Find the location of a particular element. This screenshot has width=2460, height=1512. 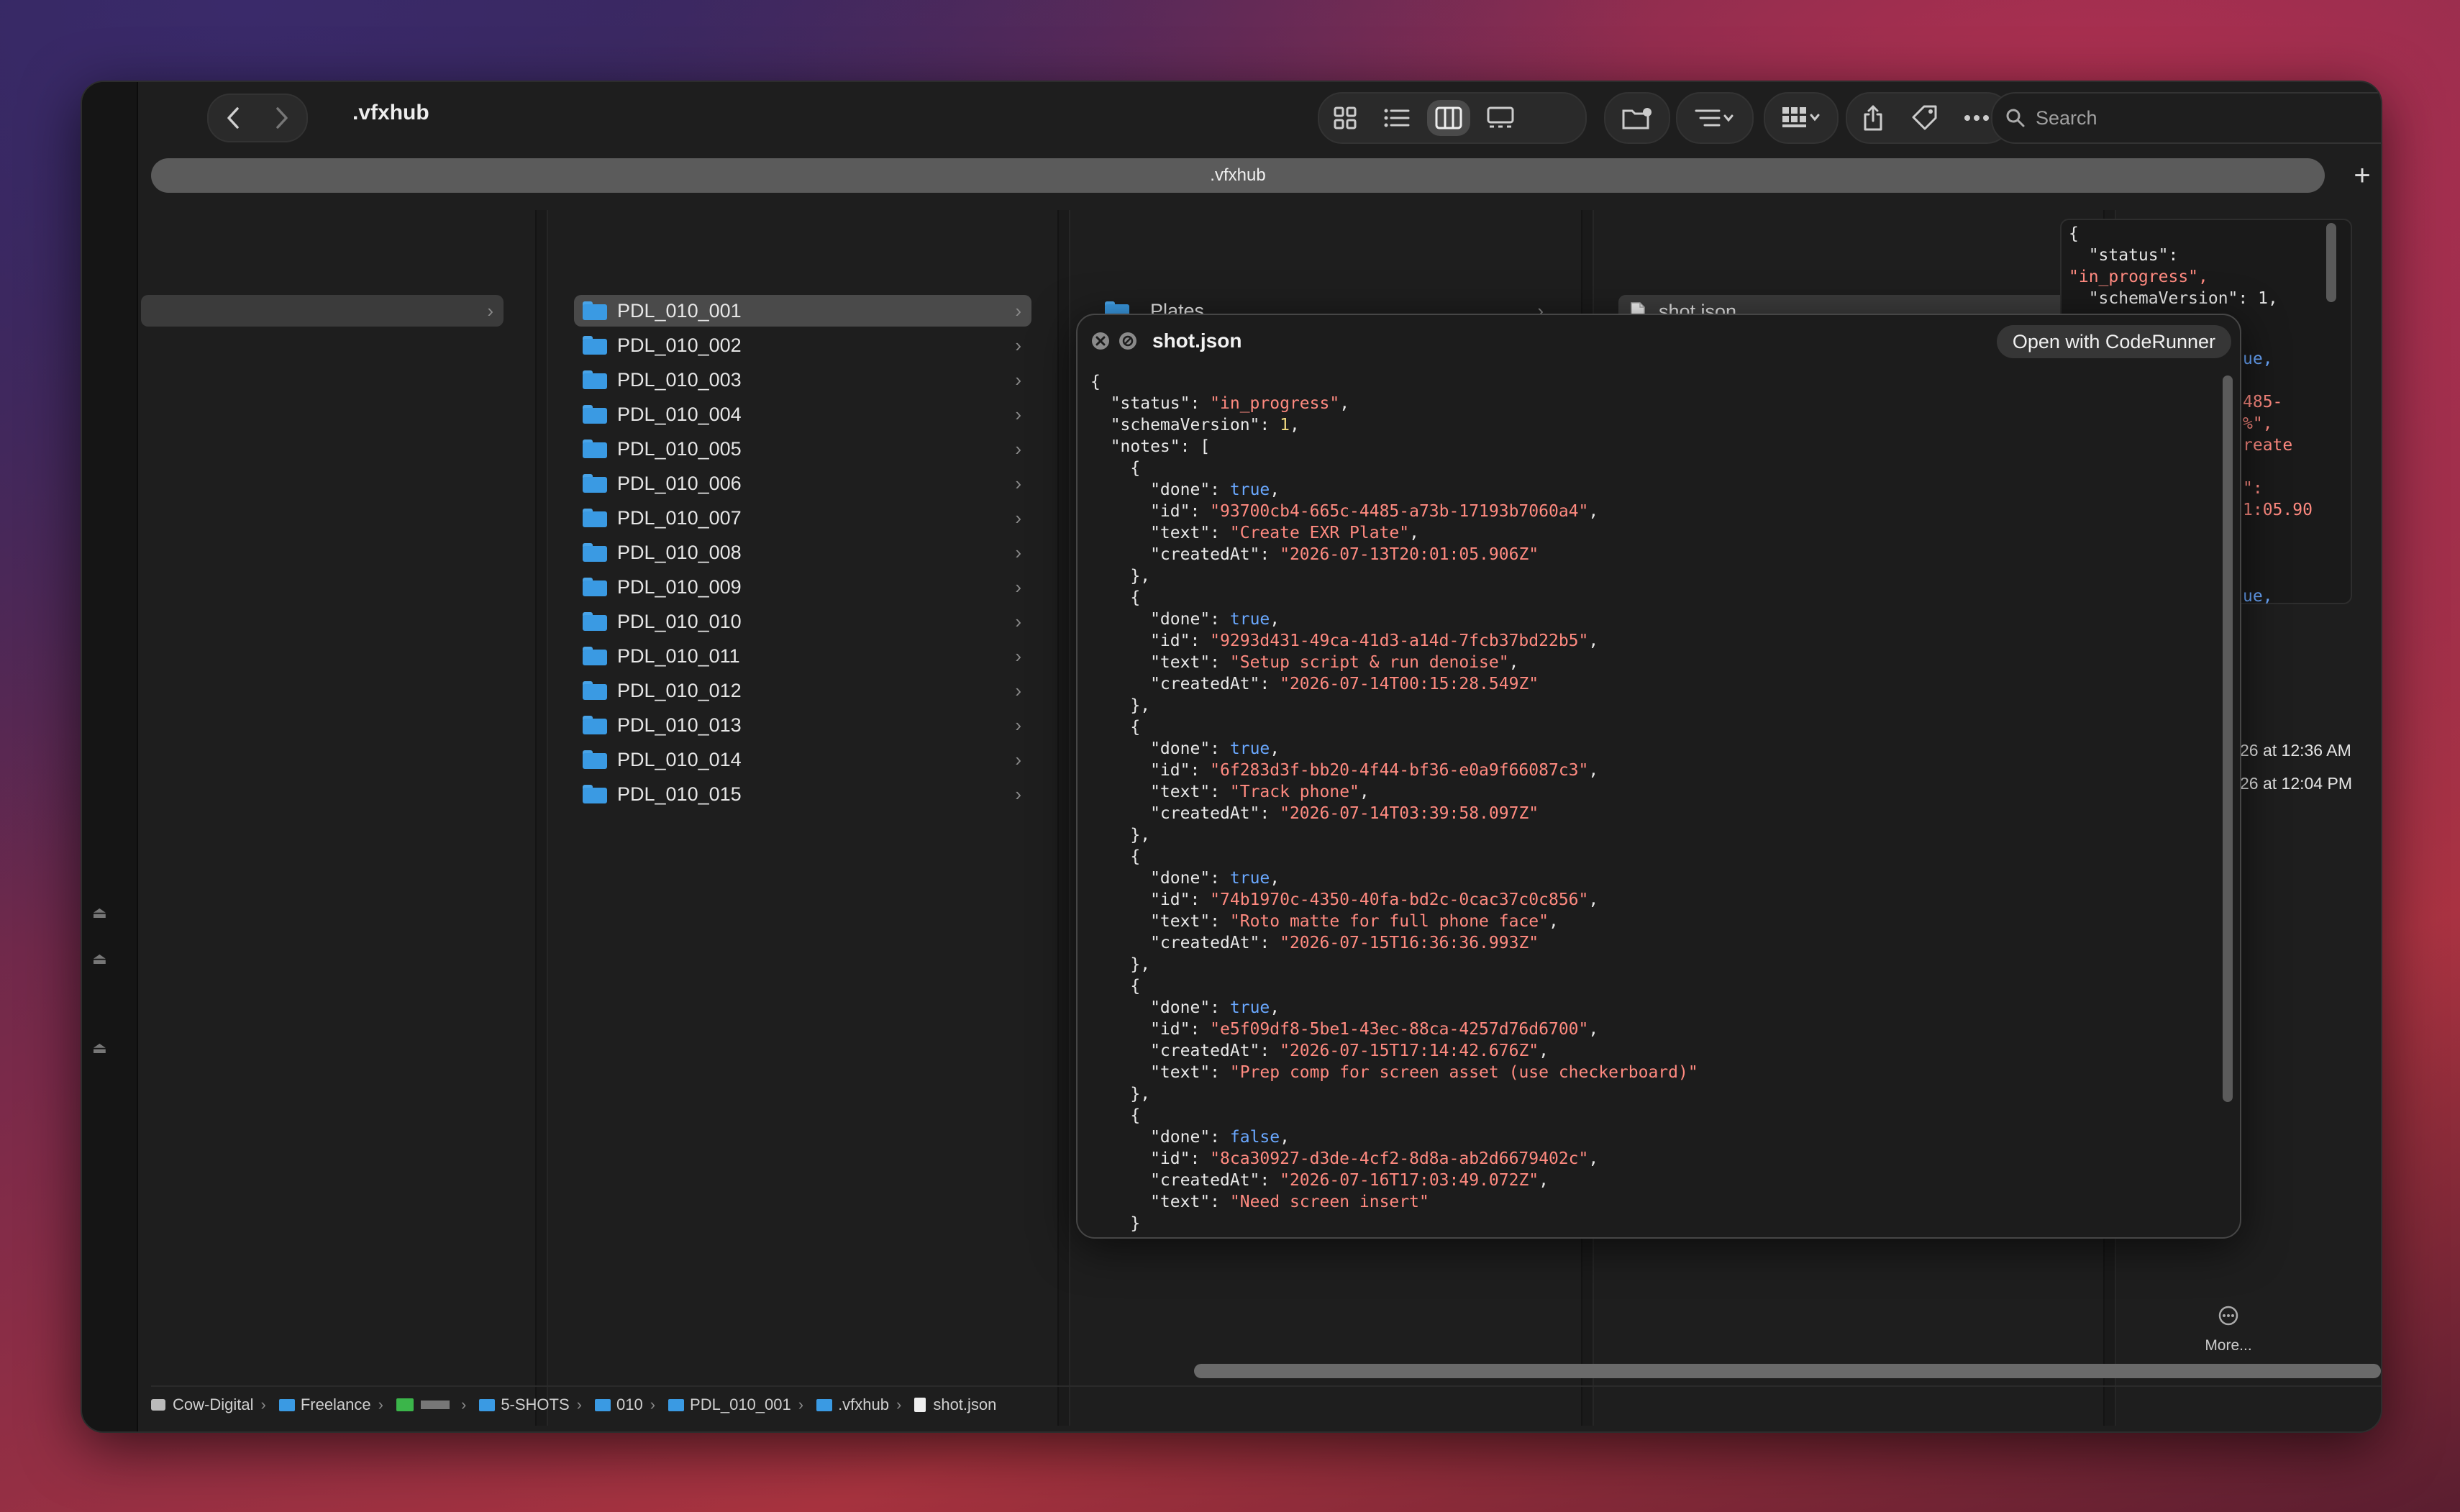

slash-circle-icon is located at coordinates (1127, 341).